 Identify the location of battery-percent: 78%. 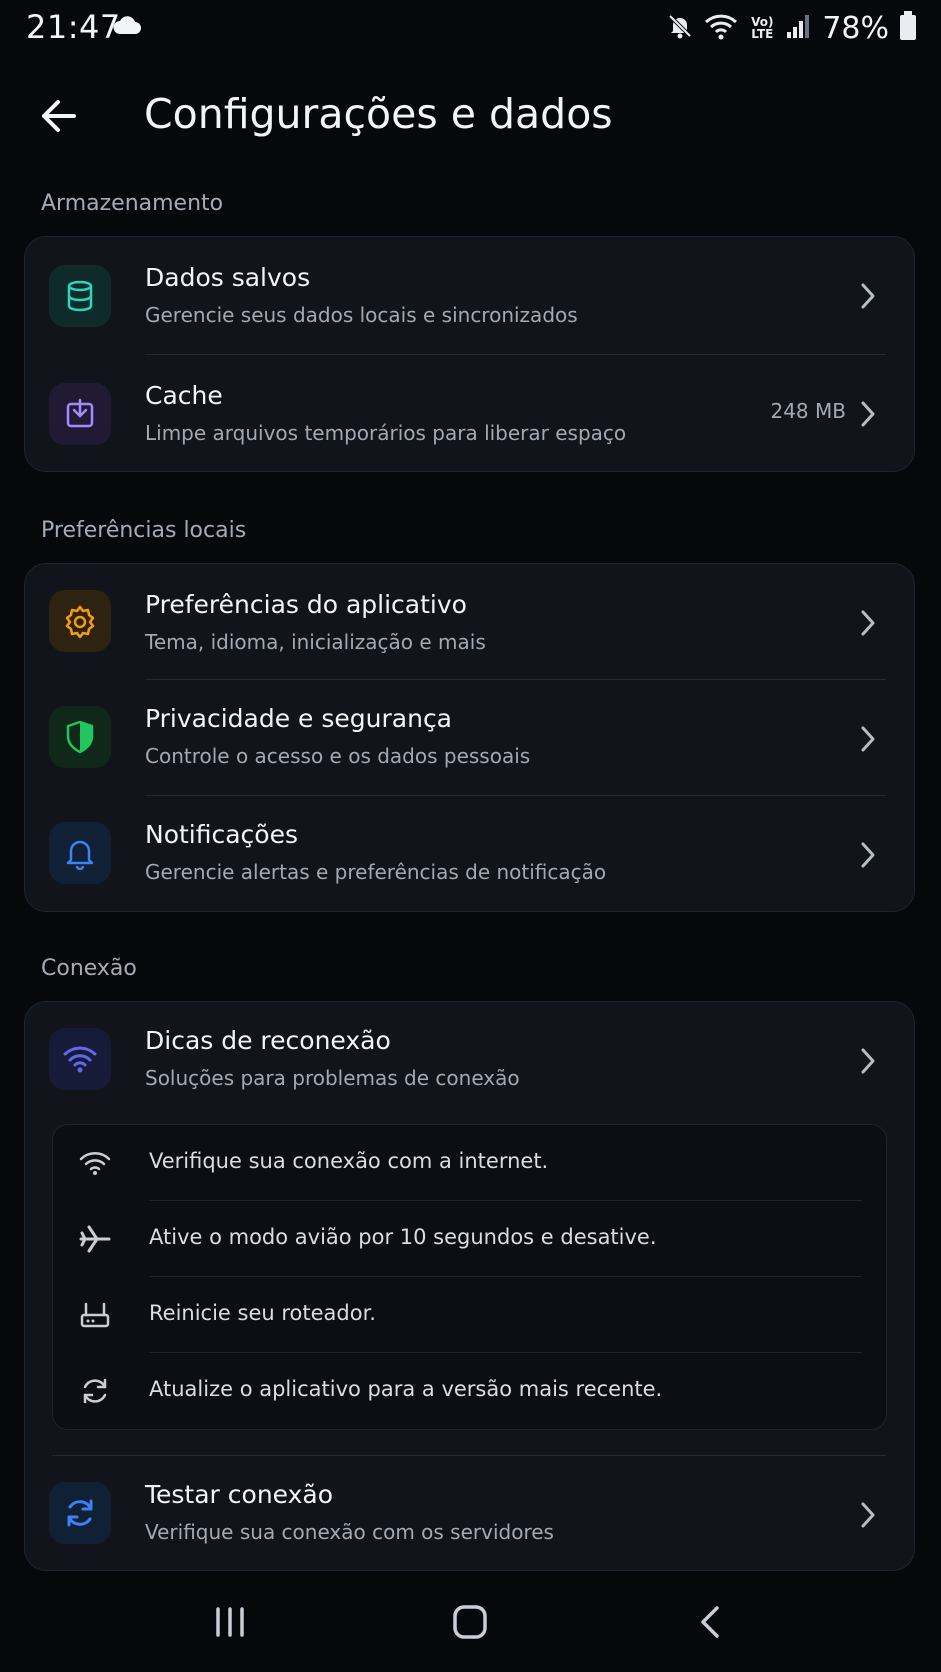
(855, 28).